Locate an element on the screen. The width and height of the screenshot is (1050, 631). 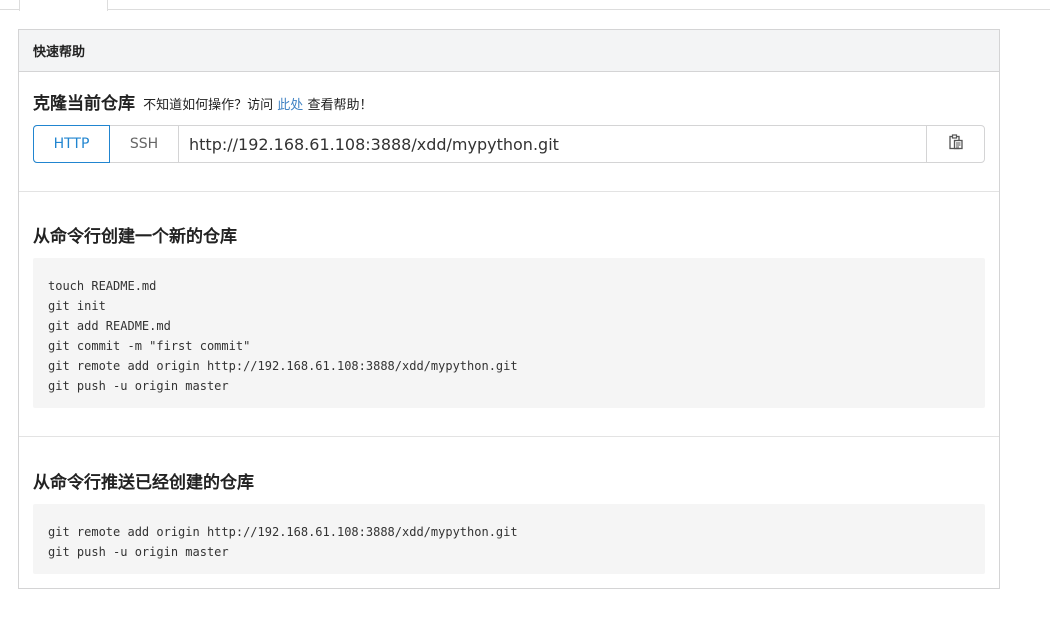
copy-button is located at coordinates (955, 144).